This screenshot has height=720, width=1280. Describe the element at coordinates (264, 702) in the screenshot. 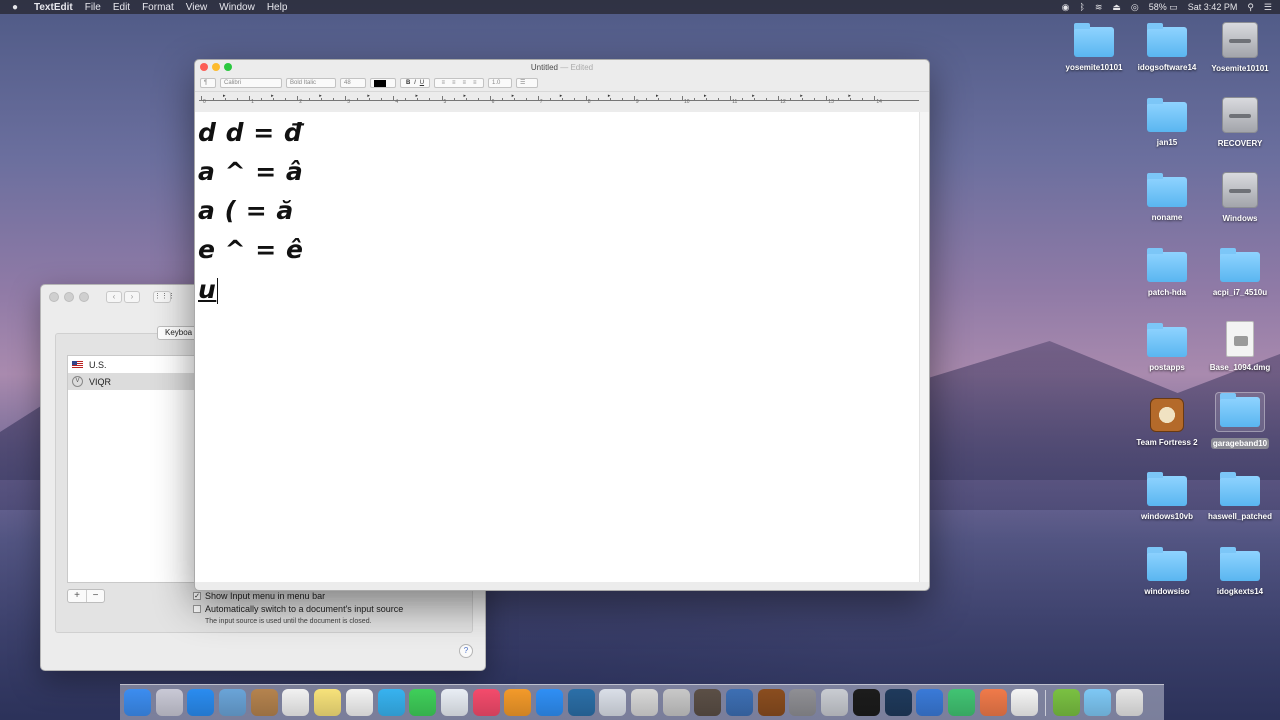

I see `dock-contacts-icon` at that location.